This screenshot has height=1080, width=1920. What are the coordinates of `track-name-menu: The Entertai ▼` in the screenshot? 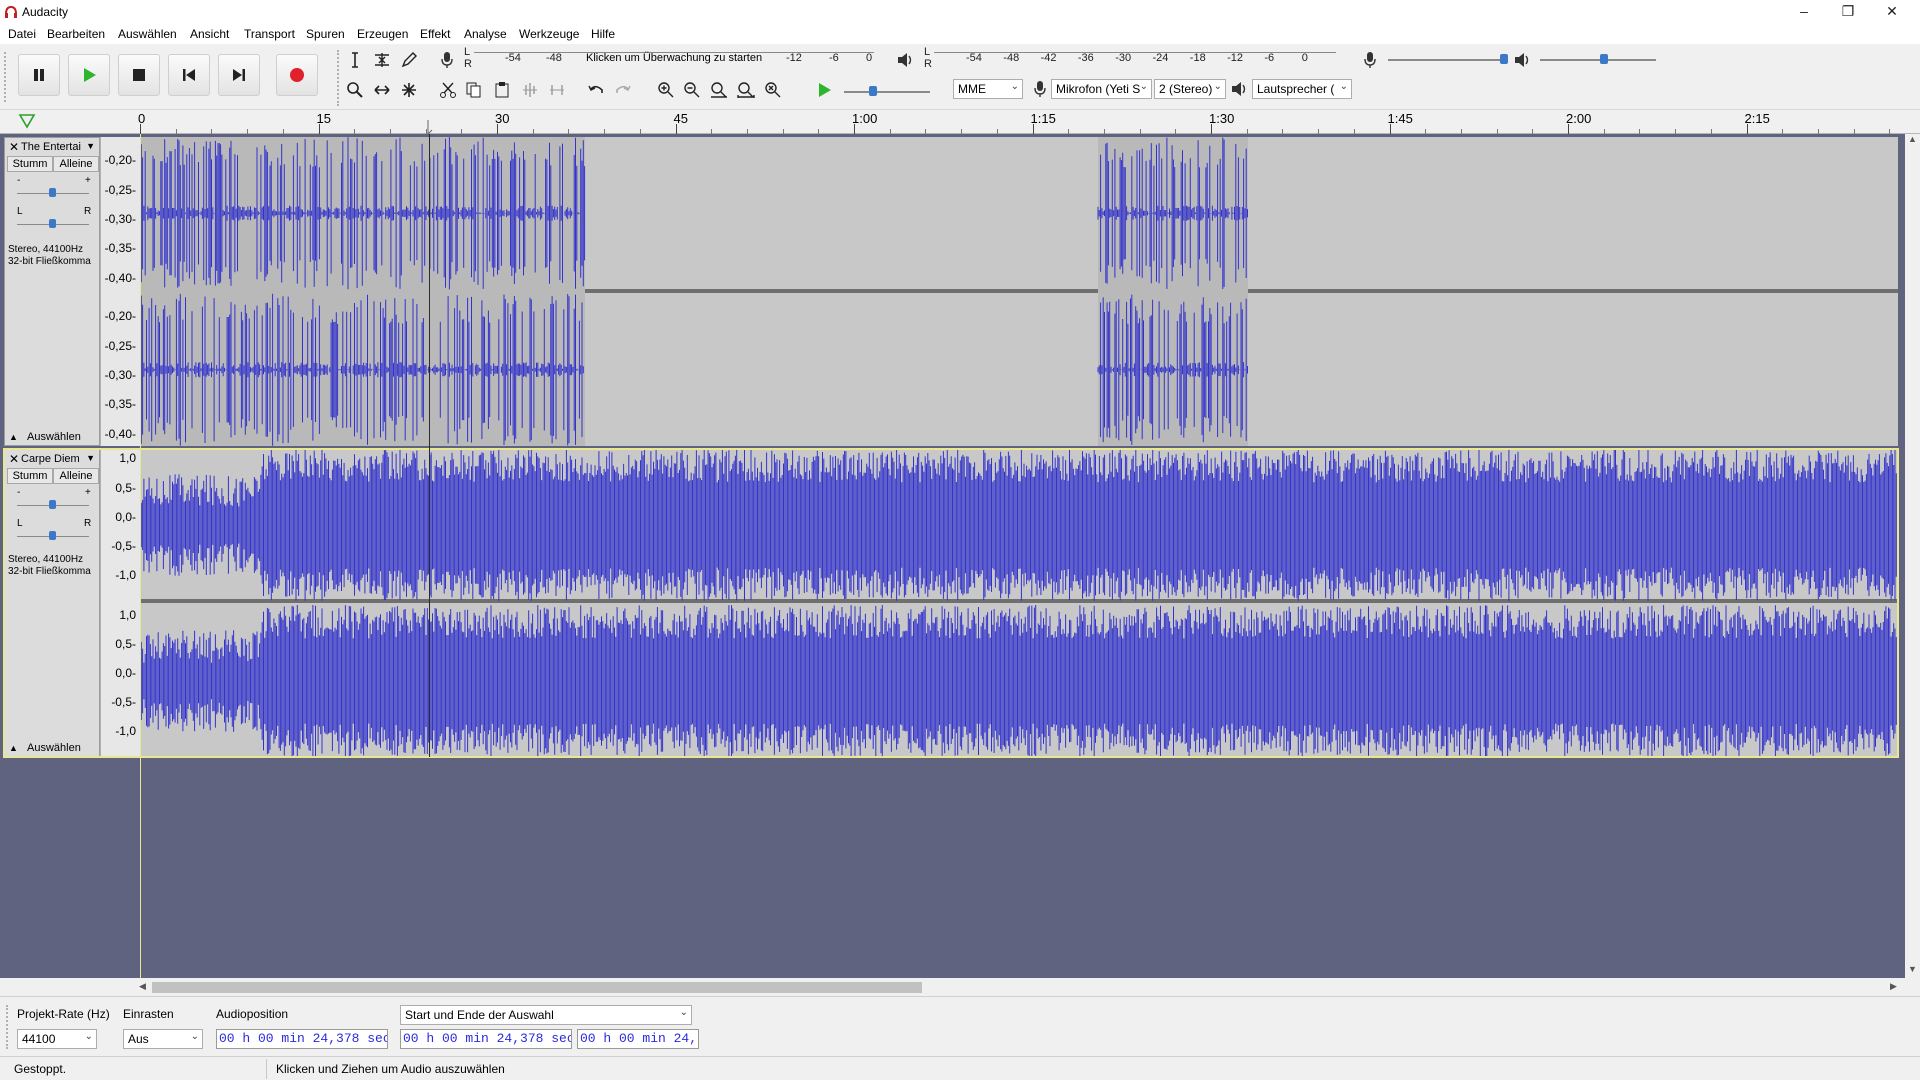 It's located at (59, 148).